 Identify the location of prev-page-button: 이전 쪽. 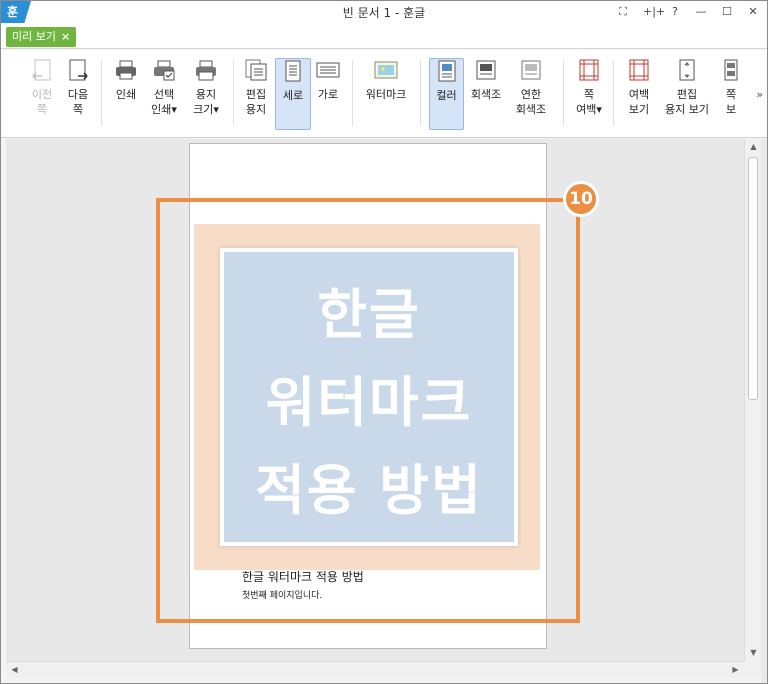
(42, 94).